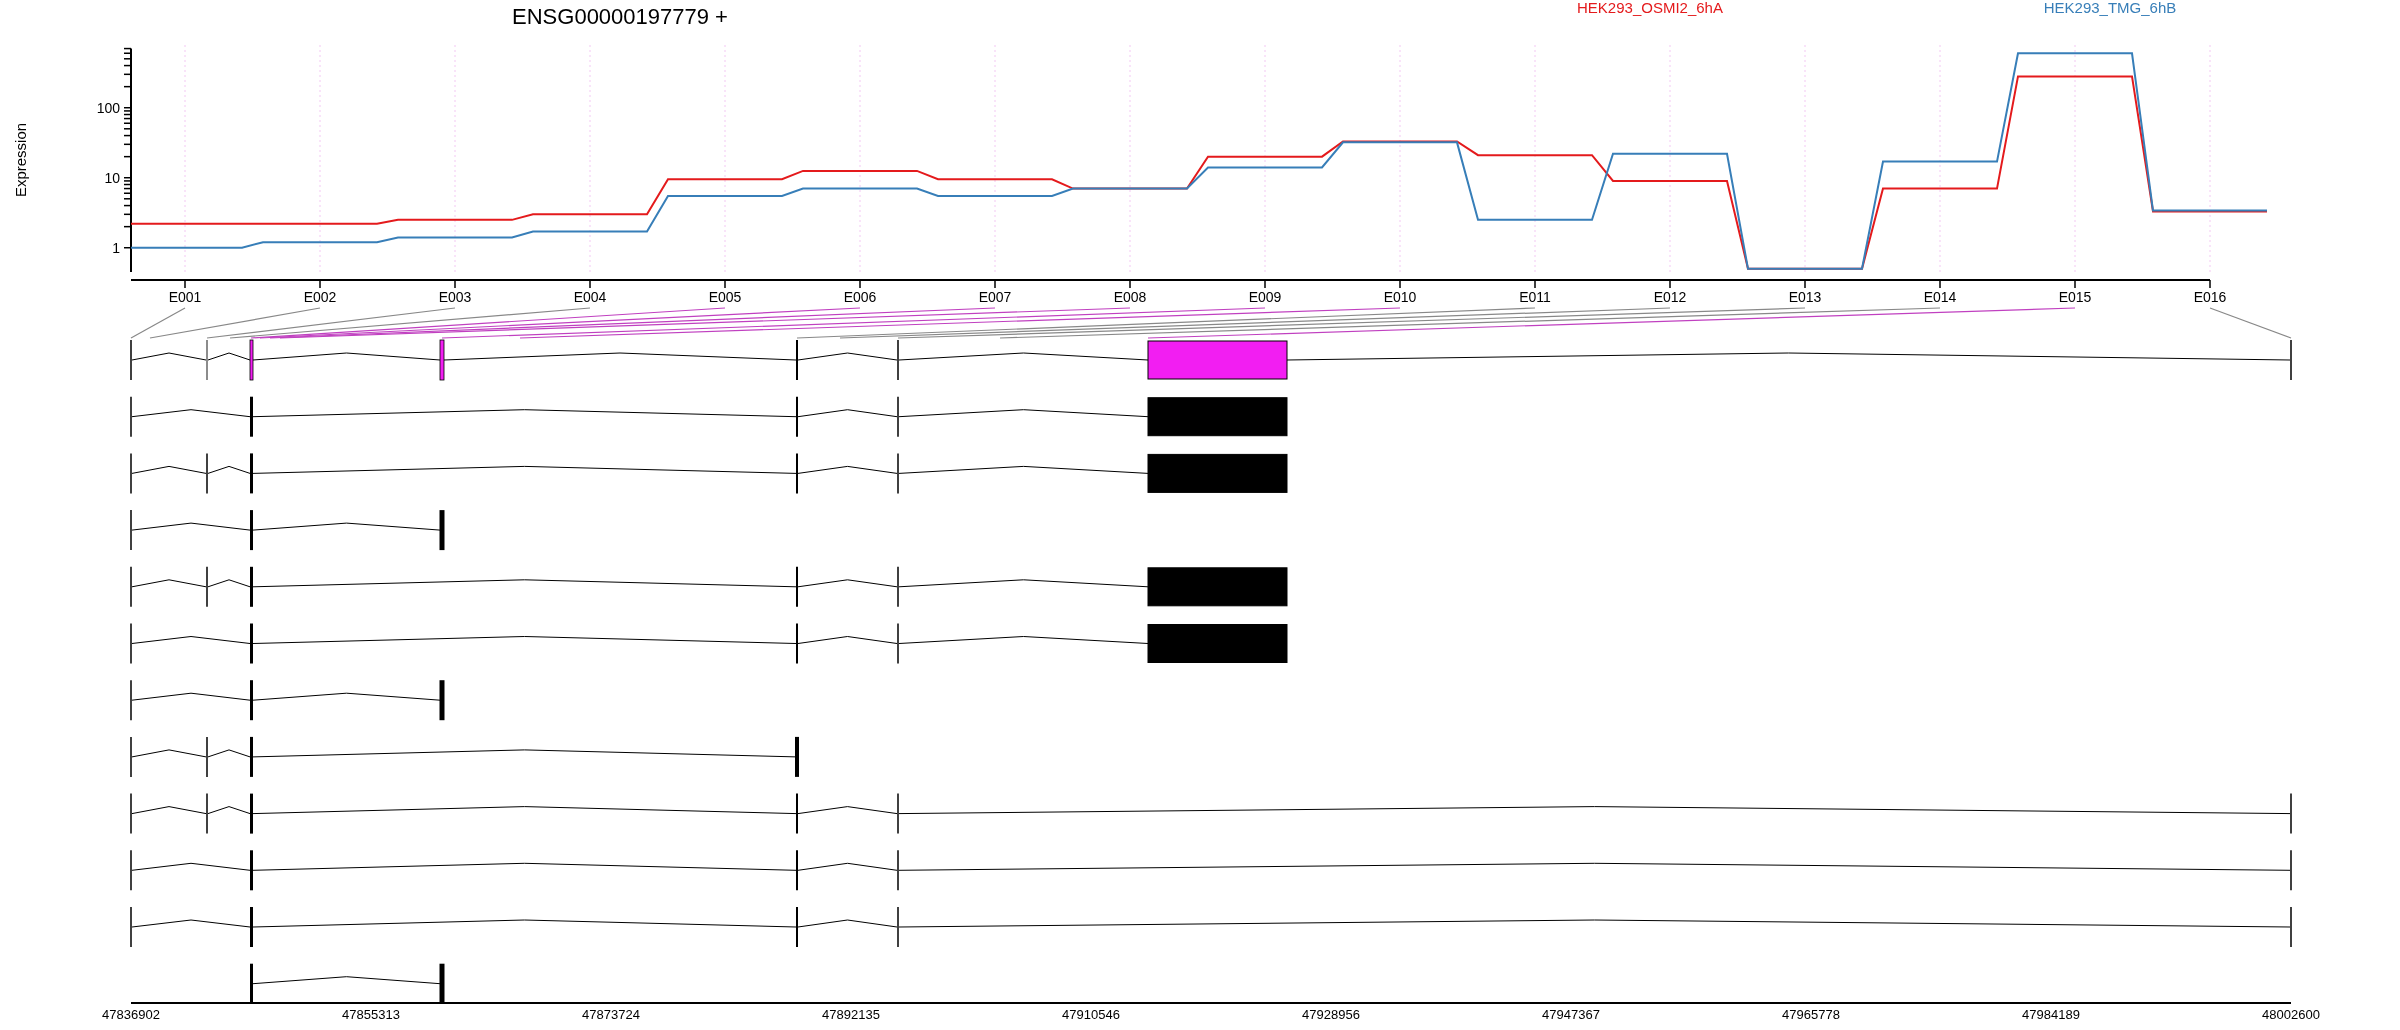 This screenshot has width=2400, height=1030. I want to click on genomic-position-label: 47892135, so click(851, 1014).